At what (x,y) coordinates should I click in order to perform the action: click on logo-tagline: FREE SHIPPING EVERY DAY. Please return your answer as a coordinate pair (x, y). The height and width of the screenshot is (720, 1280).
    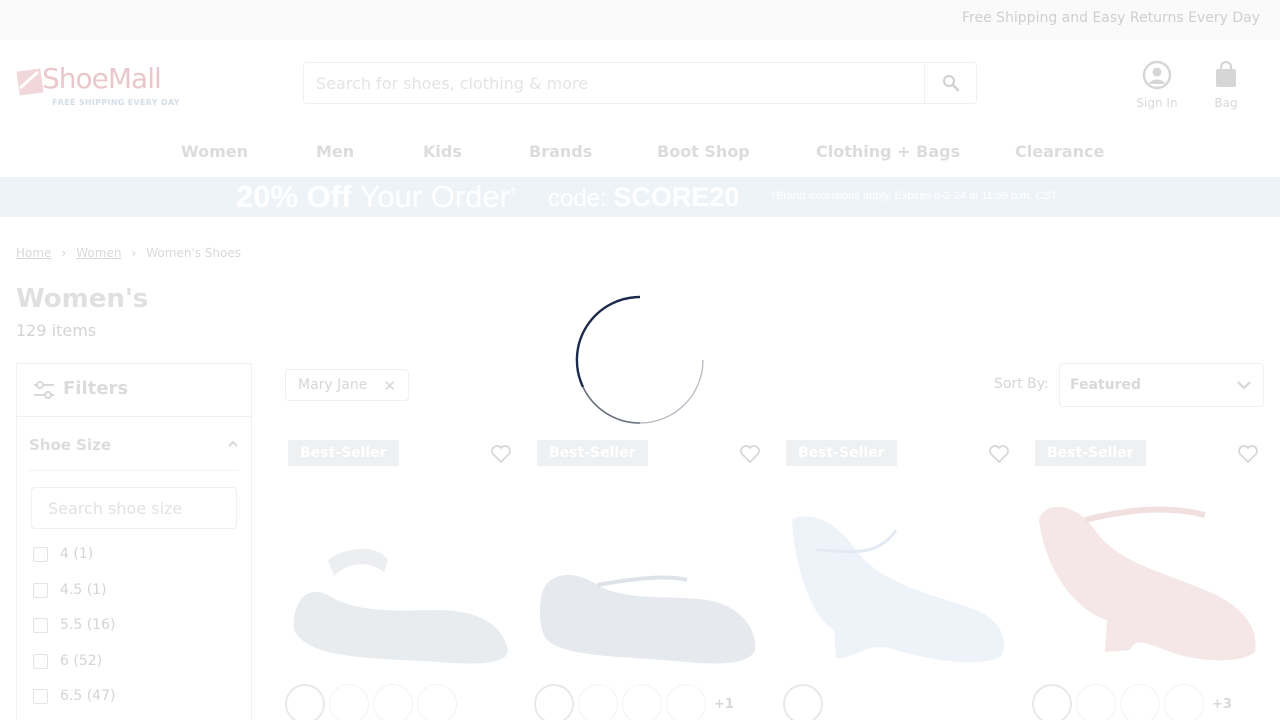
    Looking at the image, I should click on (116, 102).